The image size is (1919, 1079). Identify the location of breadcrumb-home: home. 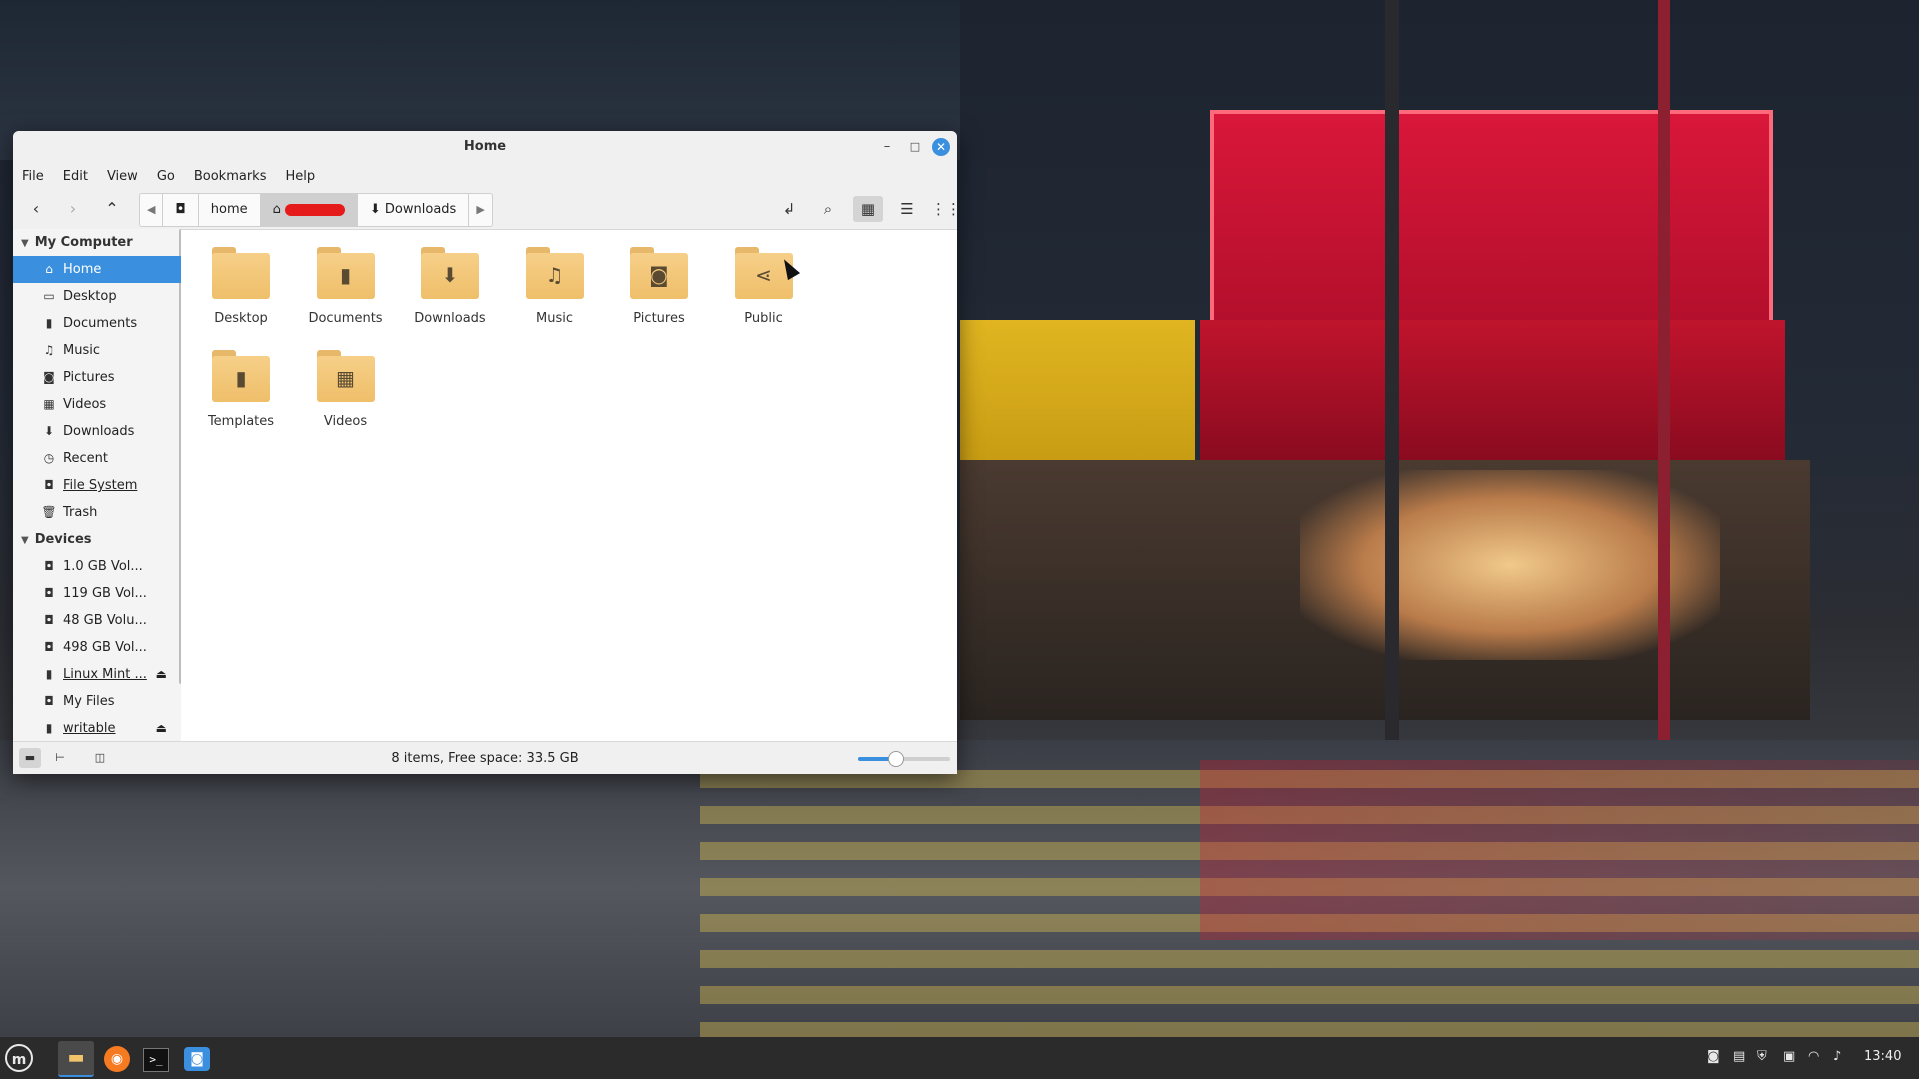
(230, 210).